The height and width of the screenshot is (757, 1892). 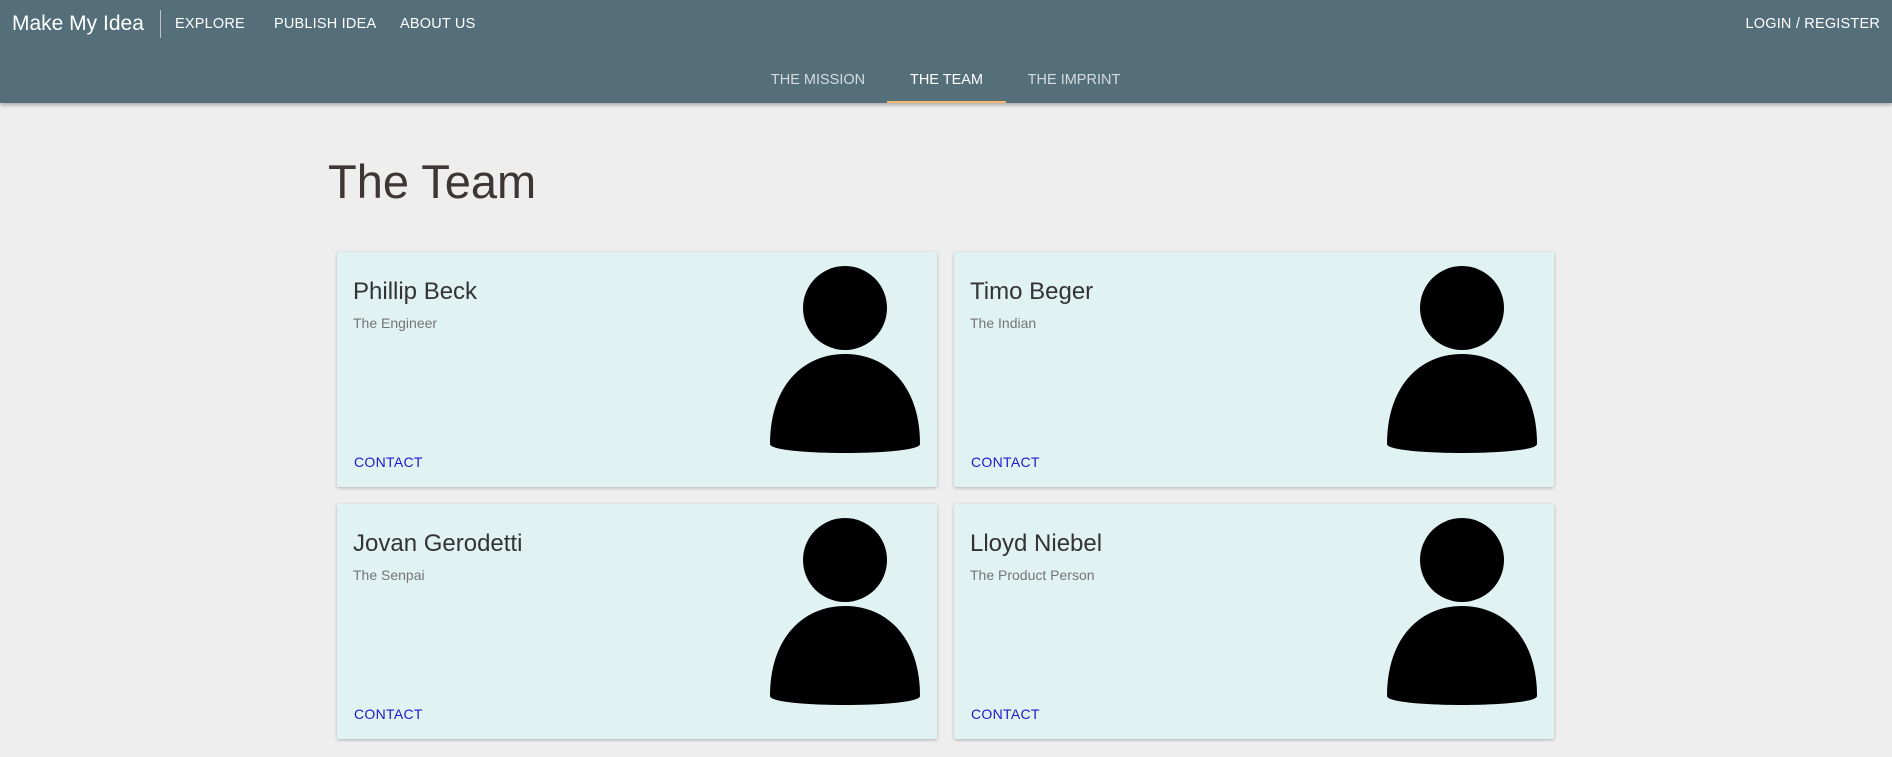 I want to click on team-member-card: Phillip Beck The Engineer CONTACT, so click(x=637, y=369).